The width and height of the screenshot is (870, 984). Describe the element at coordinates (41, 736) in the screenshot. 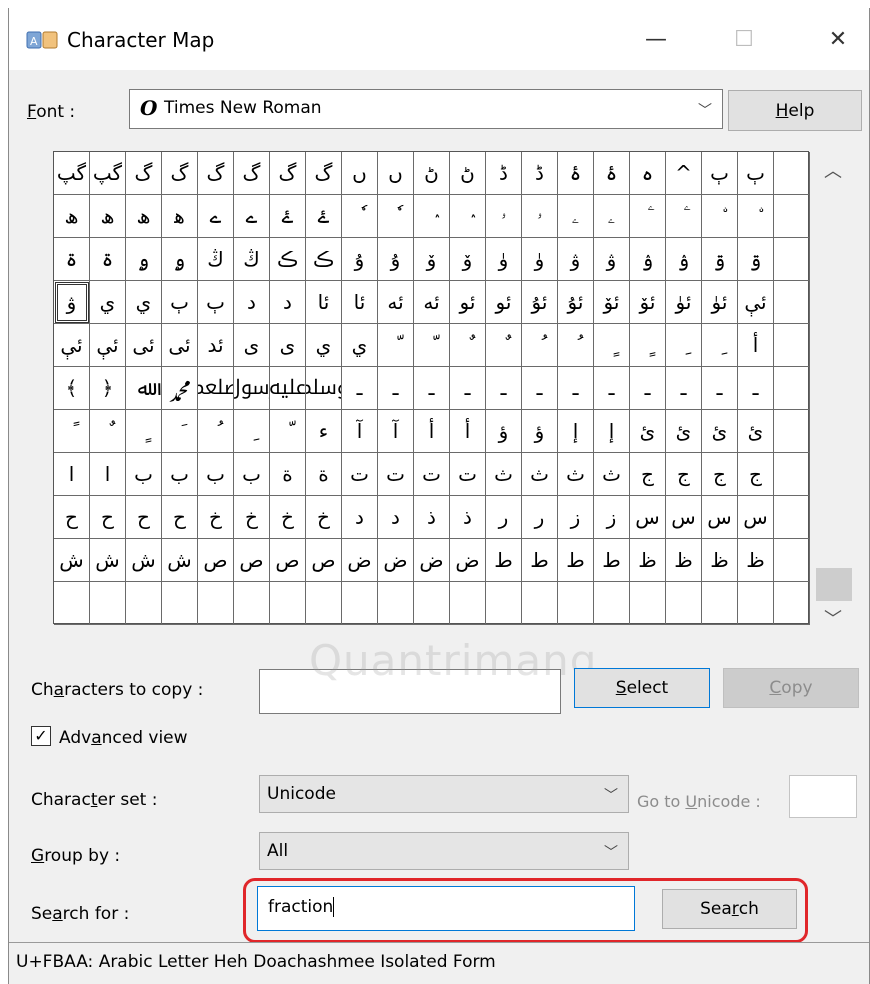

I see `advanced-view-checkbox: ✓` at that location.